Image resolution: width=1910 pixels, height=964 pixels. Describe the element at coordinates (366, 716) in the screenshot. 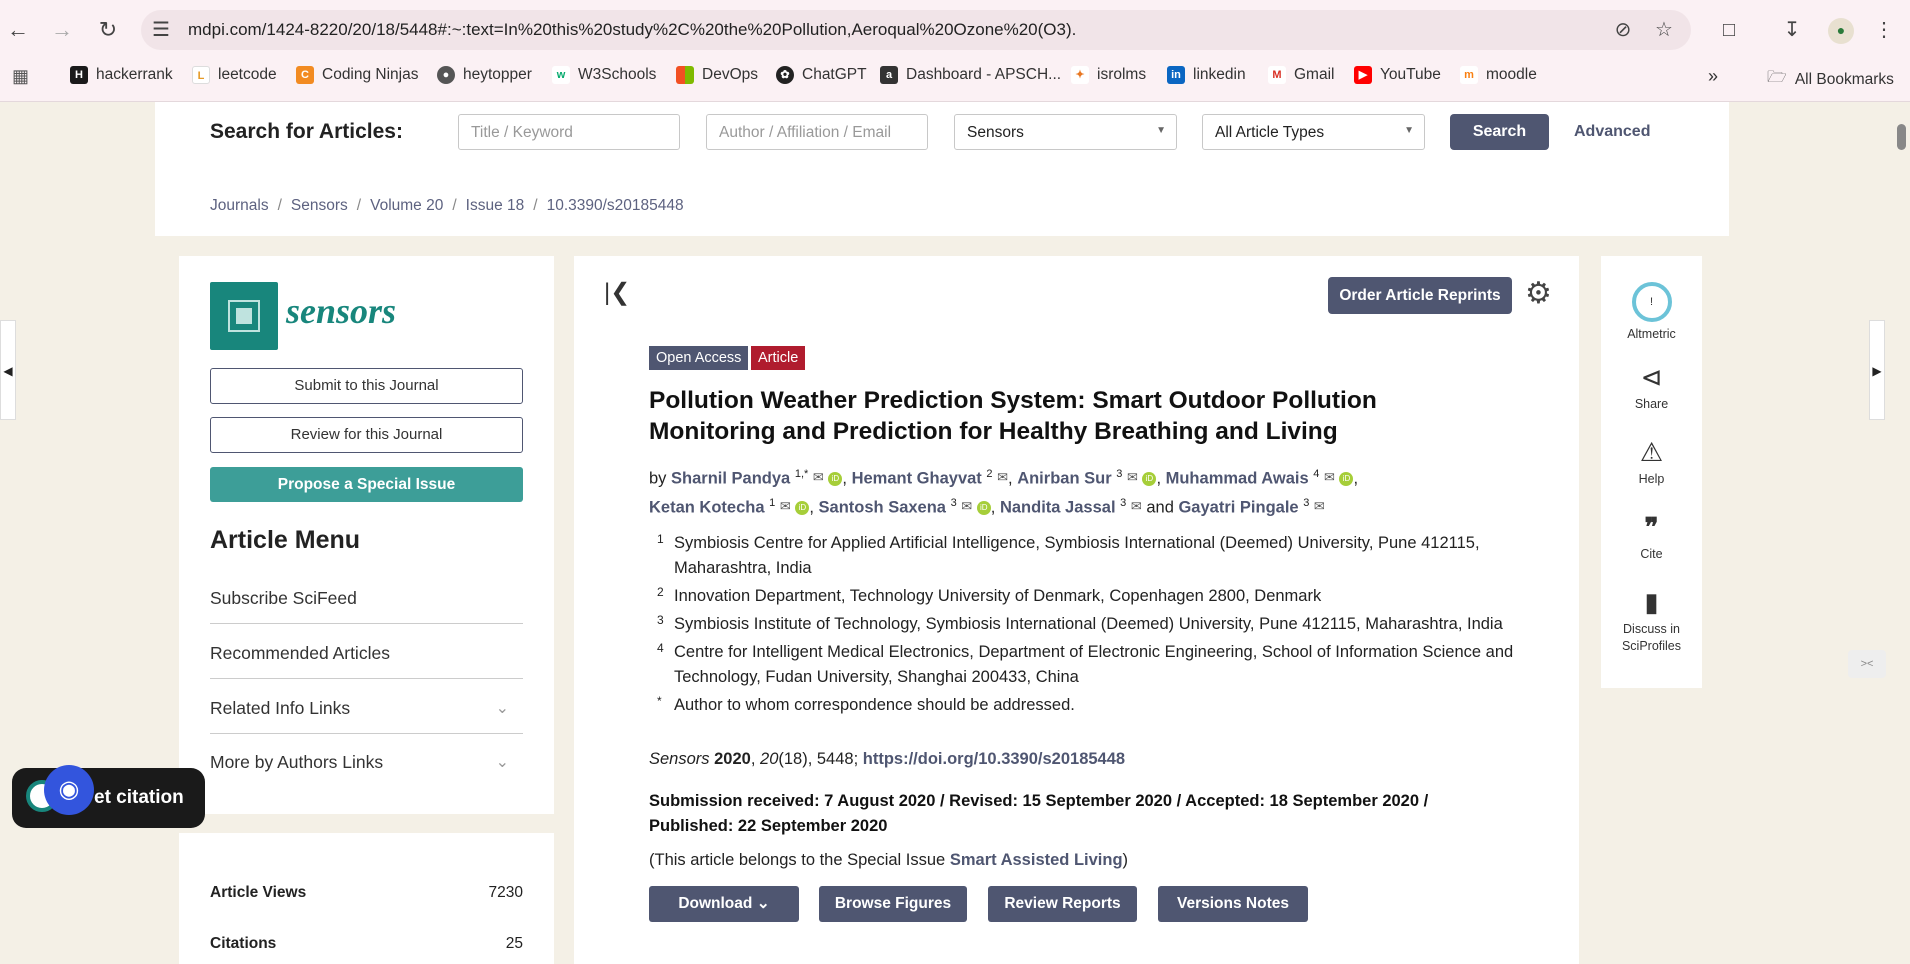

I see `menu-related-info-links: Related Info Links ⌄` at that location.